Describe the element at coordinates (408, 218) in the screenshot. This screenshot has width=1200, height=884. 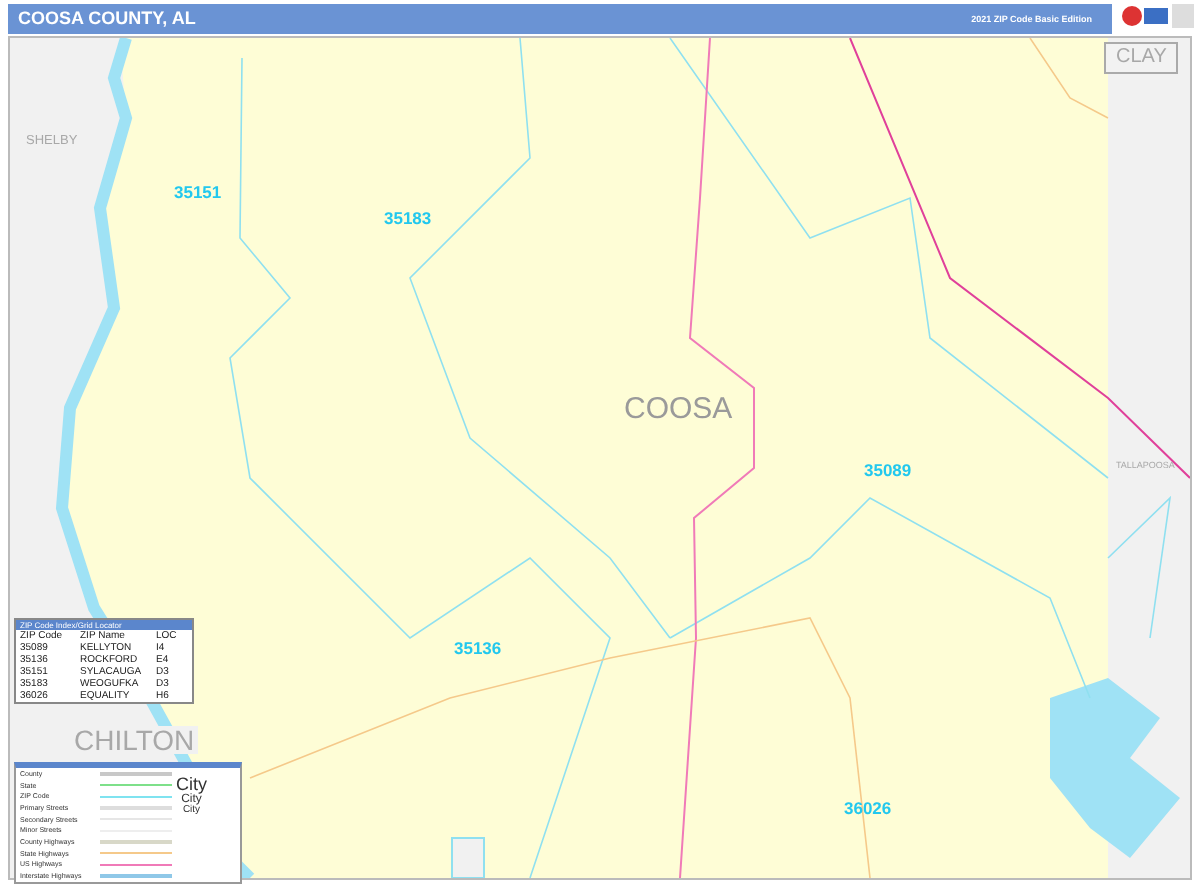
I see `zip-code-label: 35183` at that location.